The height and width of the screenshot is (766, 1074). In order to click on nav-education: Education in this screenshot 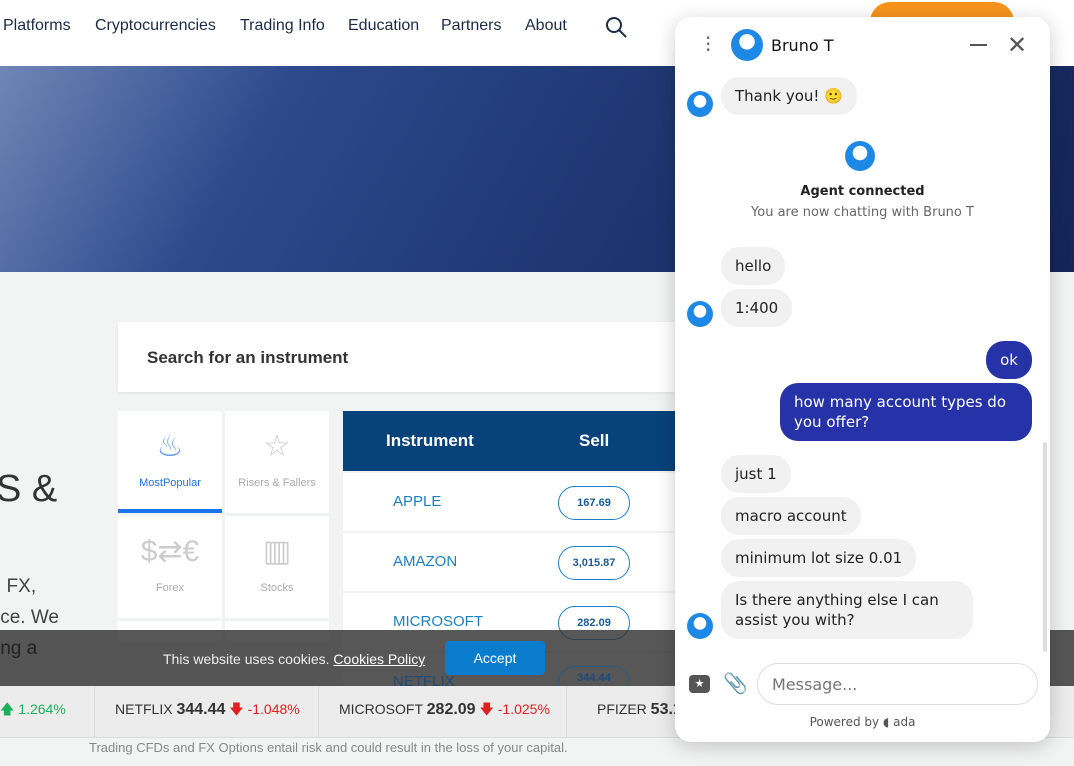, I will do `click(383, 26)`.